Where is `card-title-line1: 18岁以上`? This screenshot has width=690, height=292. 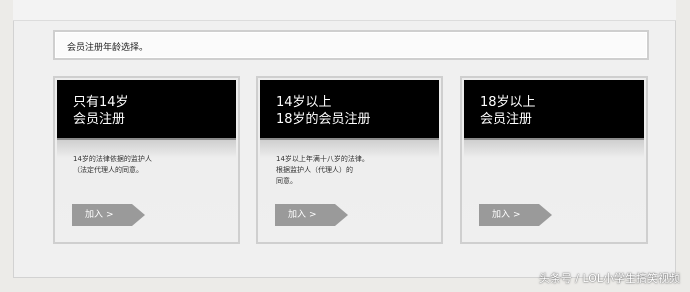
card-title-line1: 18岁以上 is located at coordinates (508, 102).